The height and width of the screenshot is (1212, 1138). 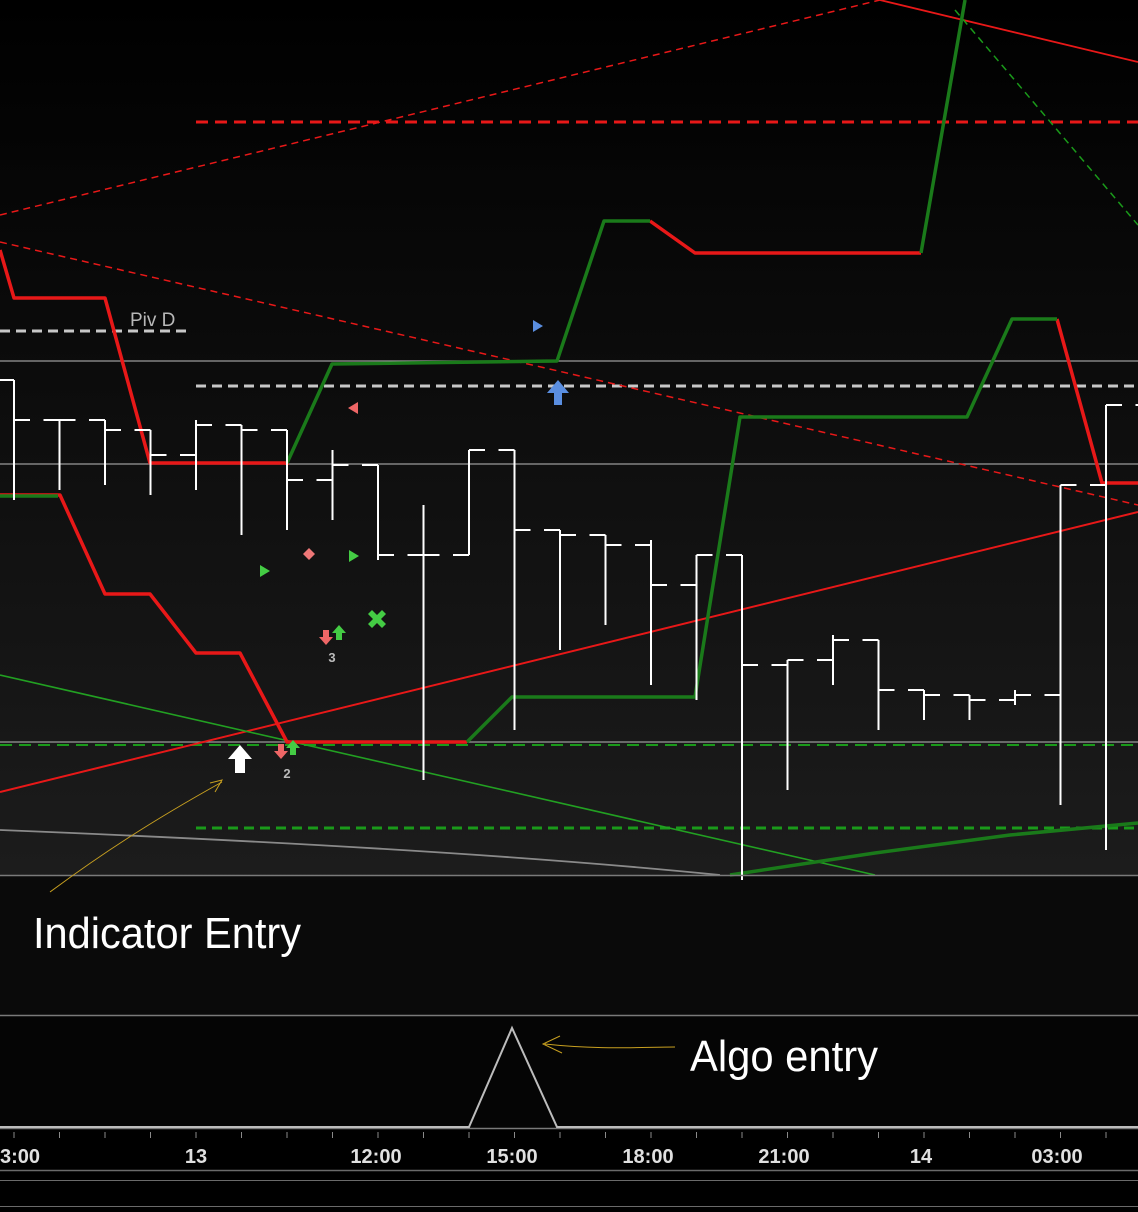 What do you see at coordinates (152, 320) in the screenshot?
I see `pivot-label: Piv D` at bounding box center [152, 320].